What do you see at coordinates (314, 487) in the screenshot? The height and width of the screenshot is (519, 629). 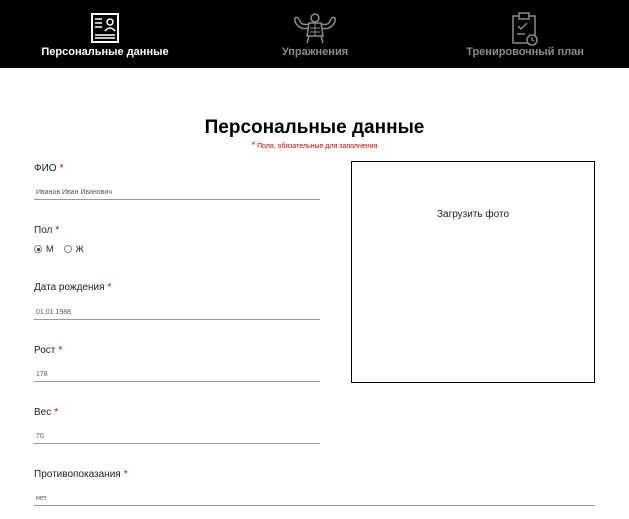 I see `contraindications-field: Противопоказания *` at bounding box center [314, 487].